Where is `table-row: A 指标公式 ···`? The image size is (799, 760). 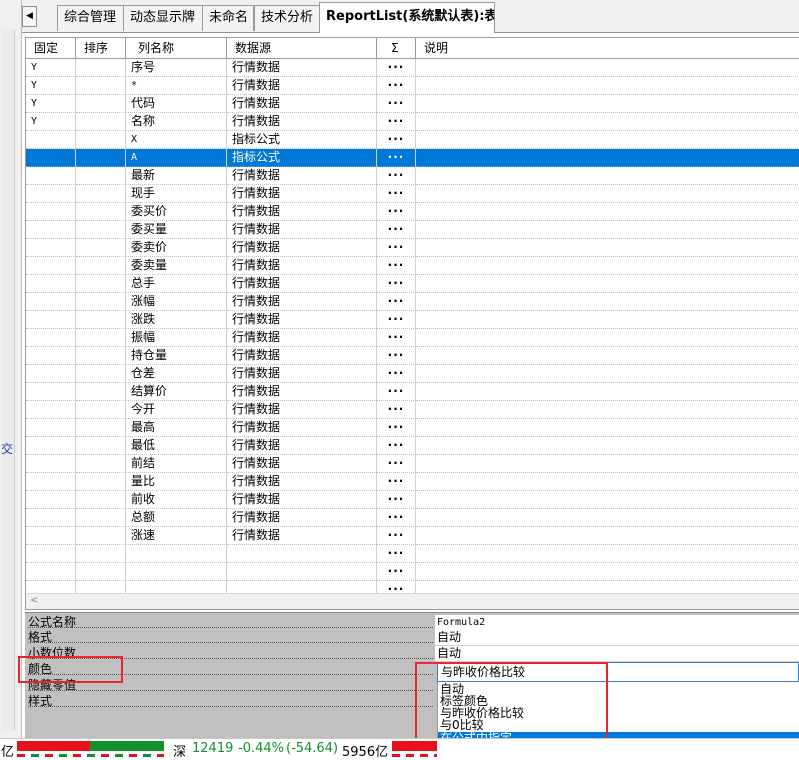
table-row: A 指标公式 ··· is located at coordinates (412, 158).